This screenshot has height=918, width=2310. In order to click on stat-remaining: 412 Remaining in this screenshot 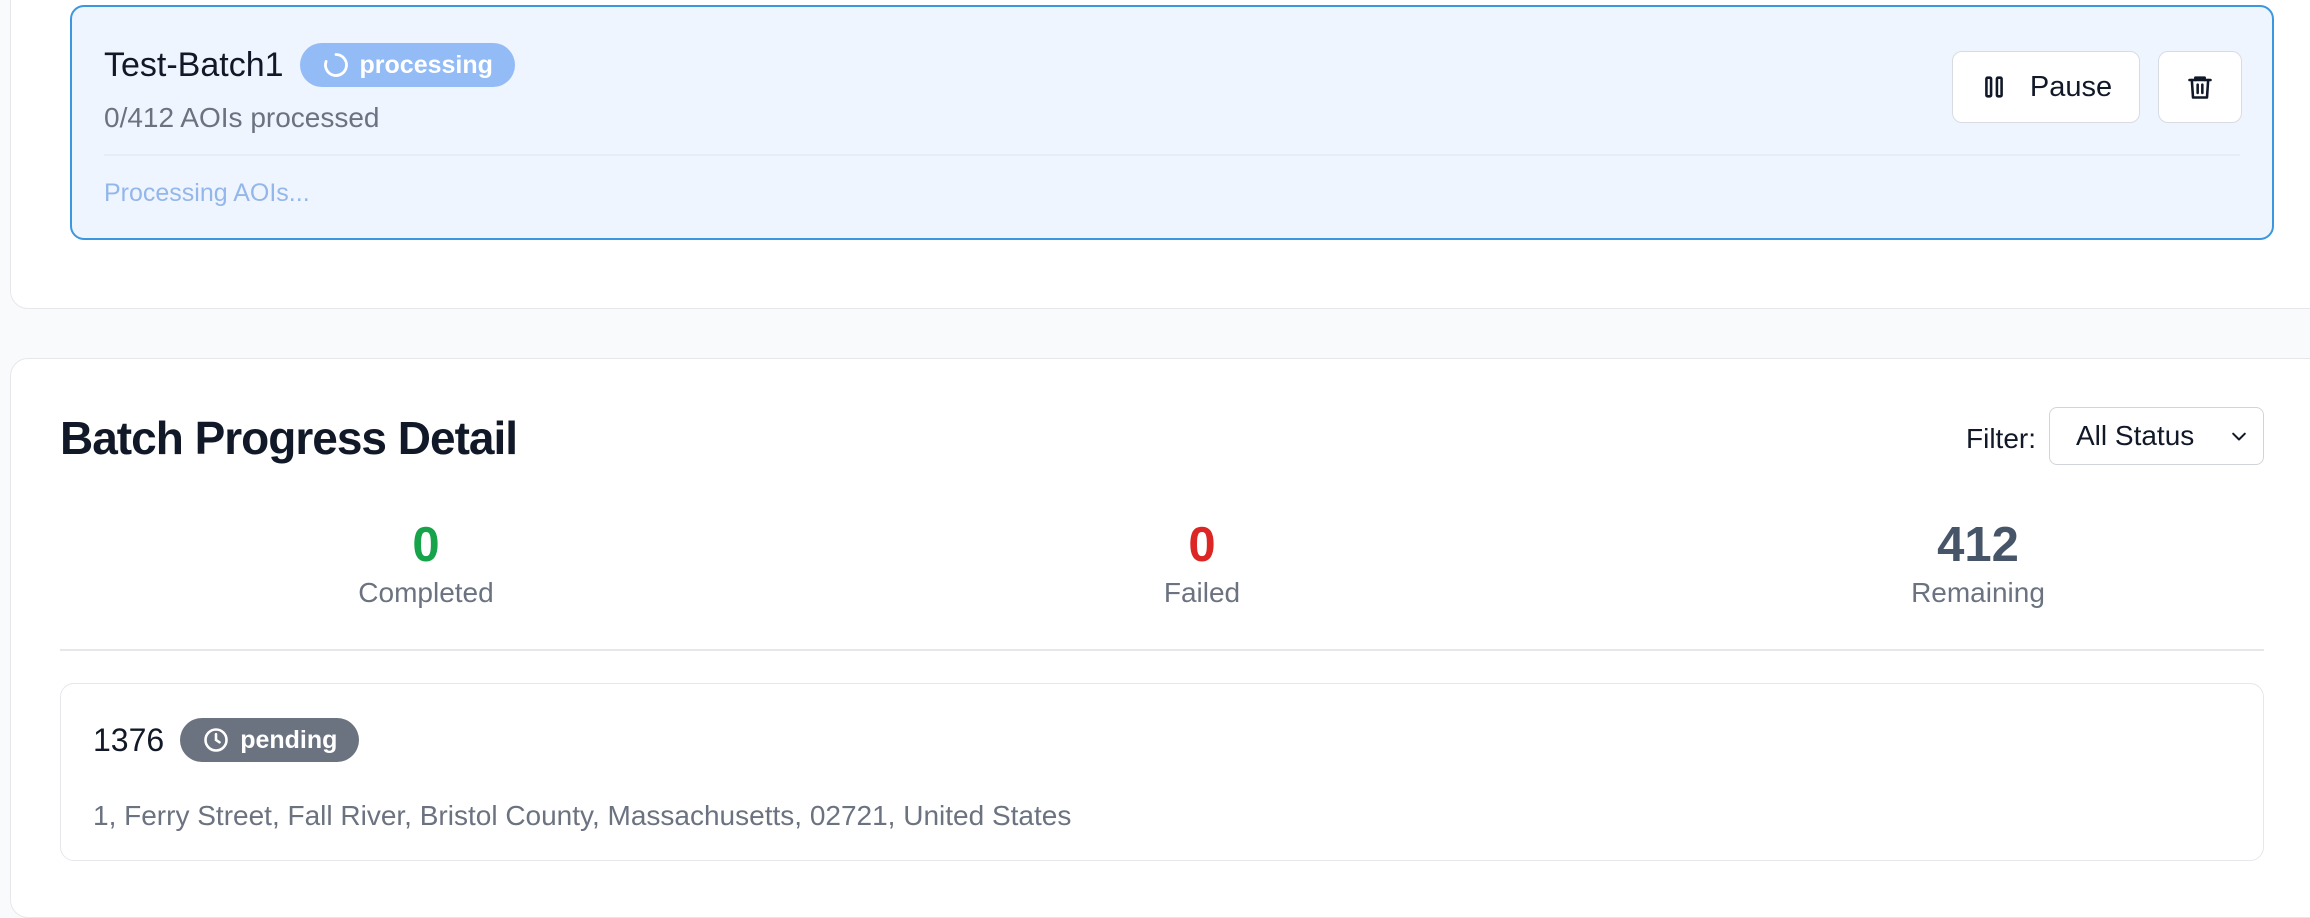, I will do `click(1978, 563)`.